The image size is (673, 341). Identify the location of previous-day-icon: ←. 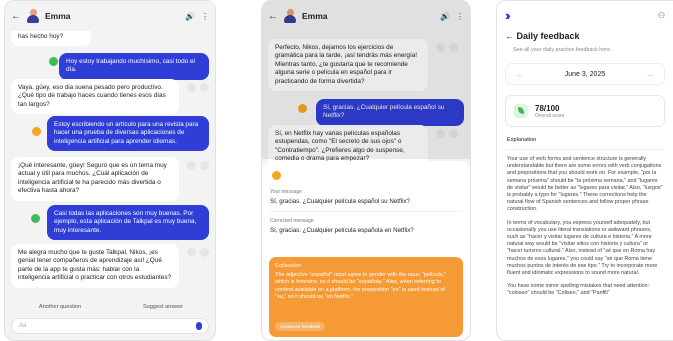
(520, 74).